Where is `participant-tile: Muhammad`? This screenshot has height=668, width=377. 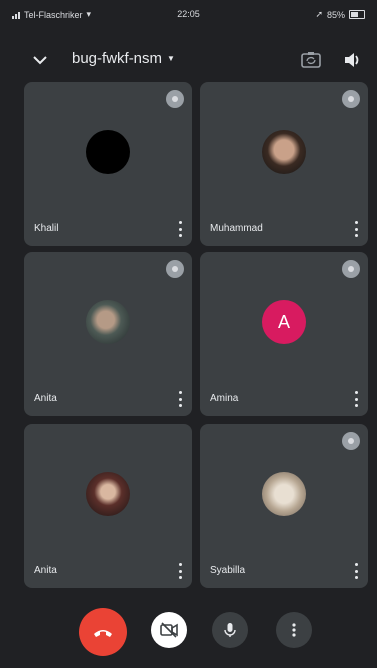
participant-tile: Muhammad is located at coordinates (284, 164).